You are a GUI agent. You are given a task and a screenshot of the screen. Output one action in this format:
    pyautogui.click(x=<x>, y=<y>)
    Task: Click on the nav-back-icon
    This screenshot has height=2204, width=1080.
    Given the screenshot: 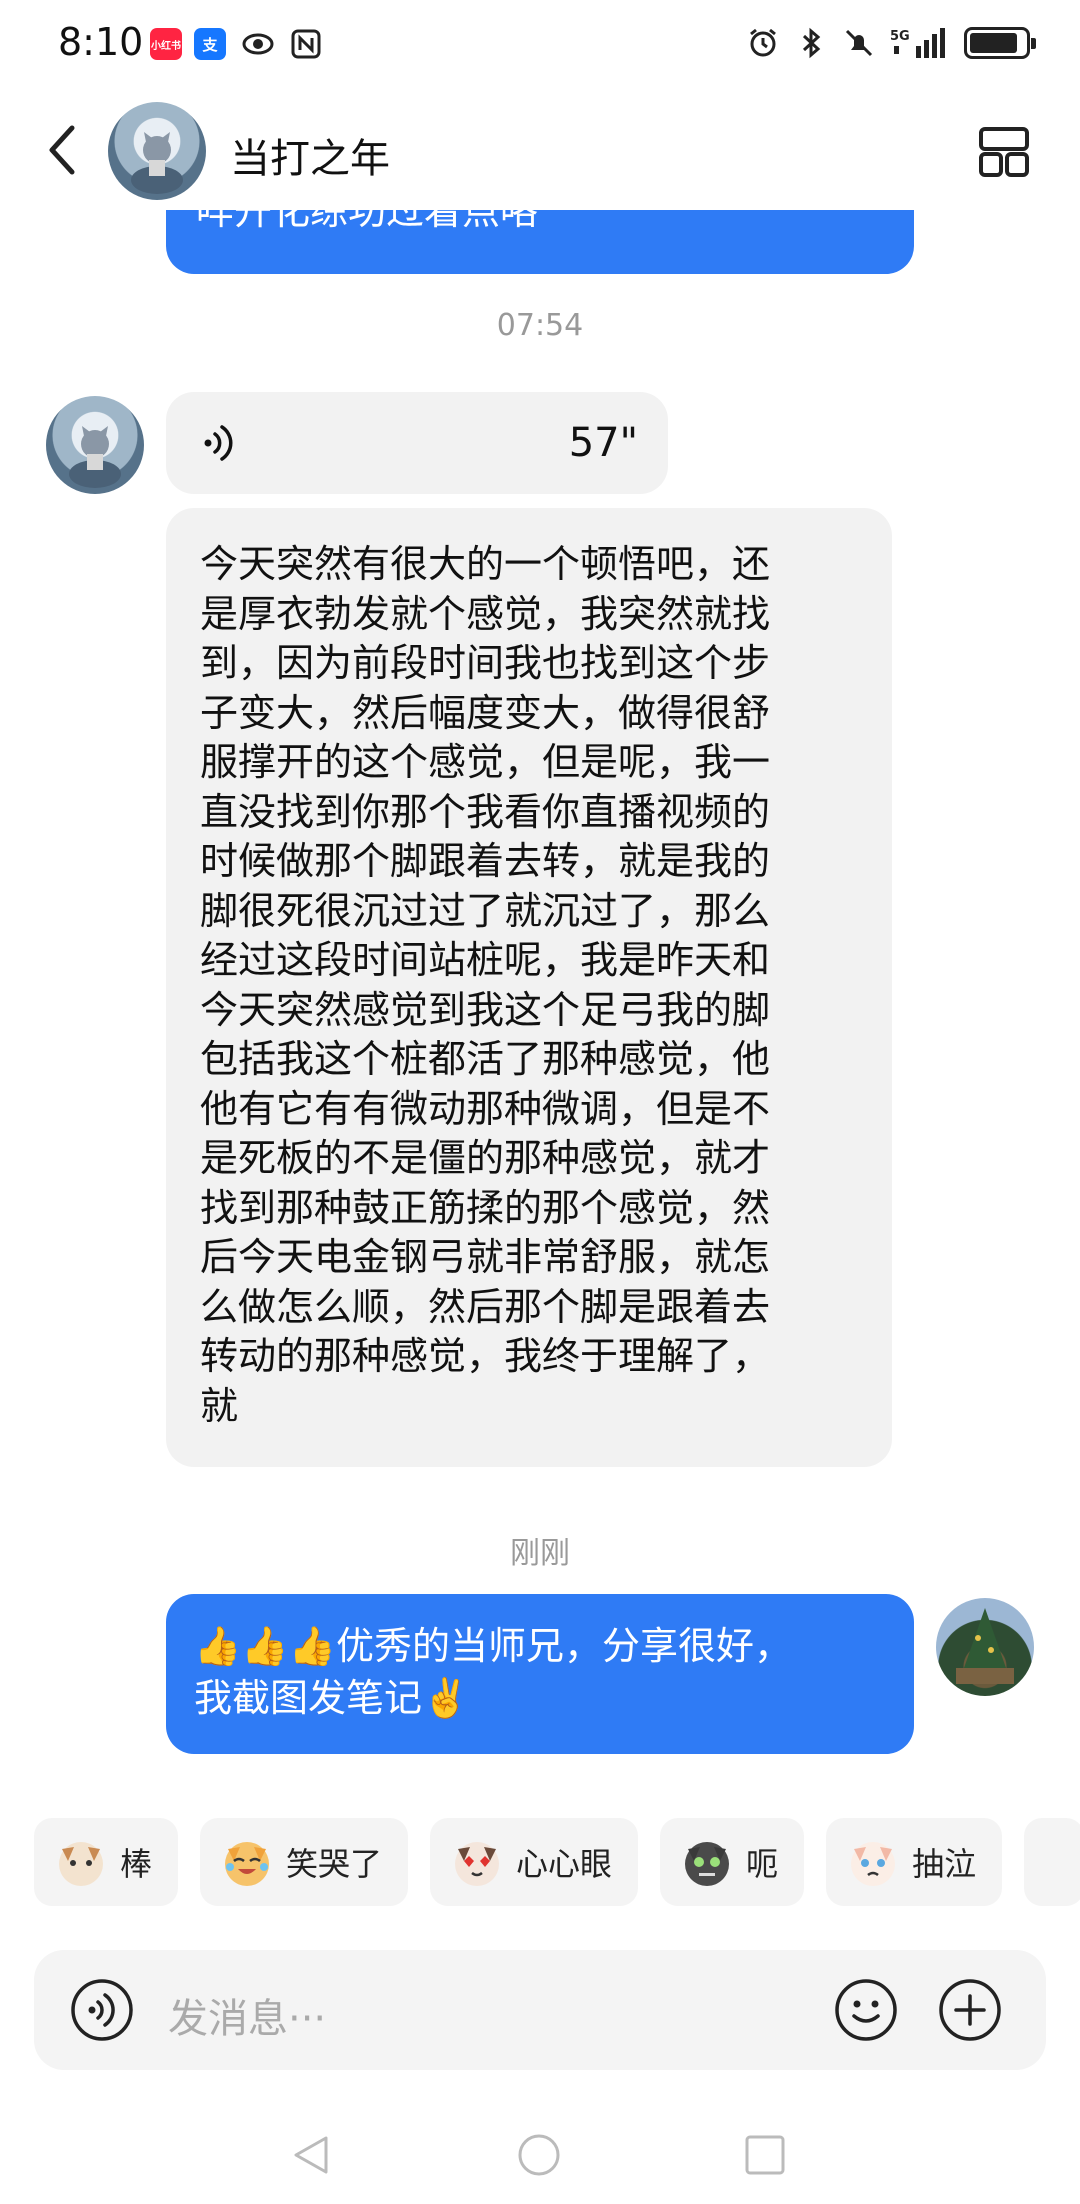 What is the action you would take?
    pyautogui.click(x=311, y=2155)
    